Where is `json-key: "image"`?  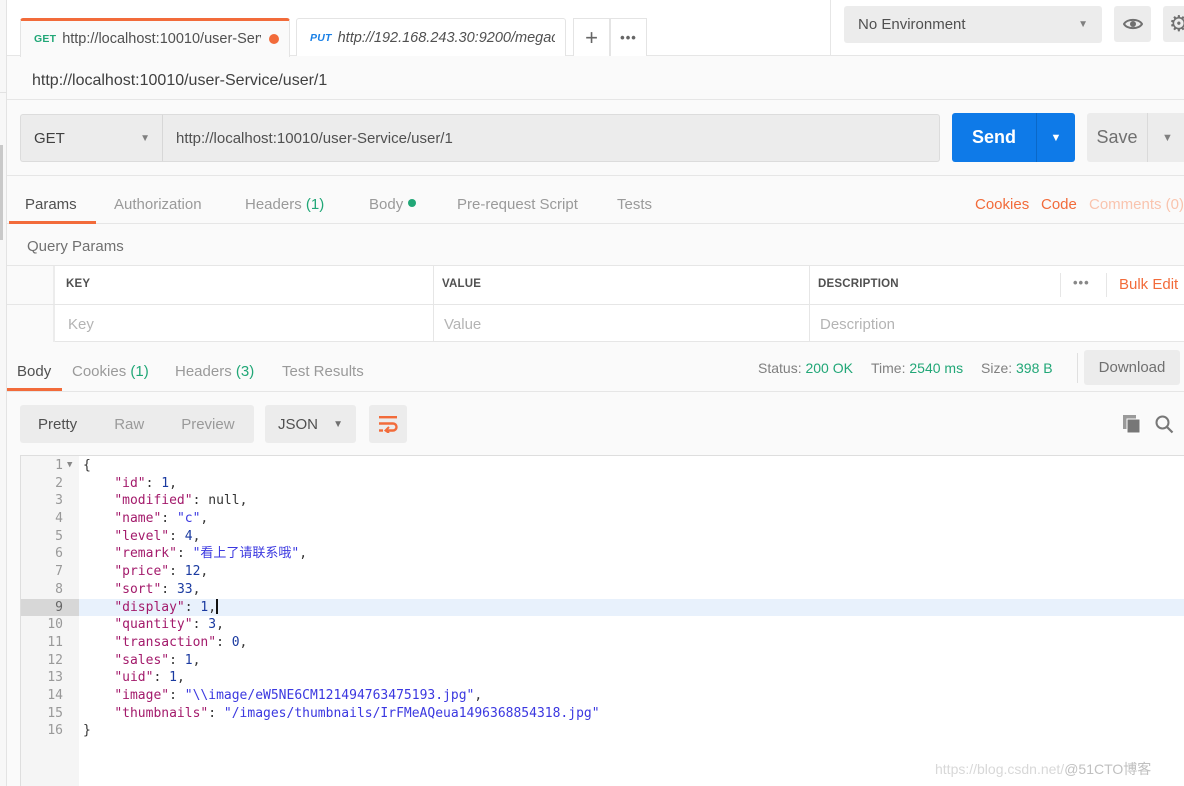
json-key: "image" is located at coordinates (142, 695).